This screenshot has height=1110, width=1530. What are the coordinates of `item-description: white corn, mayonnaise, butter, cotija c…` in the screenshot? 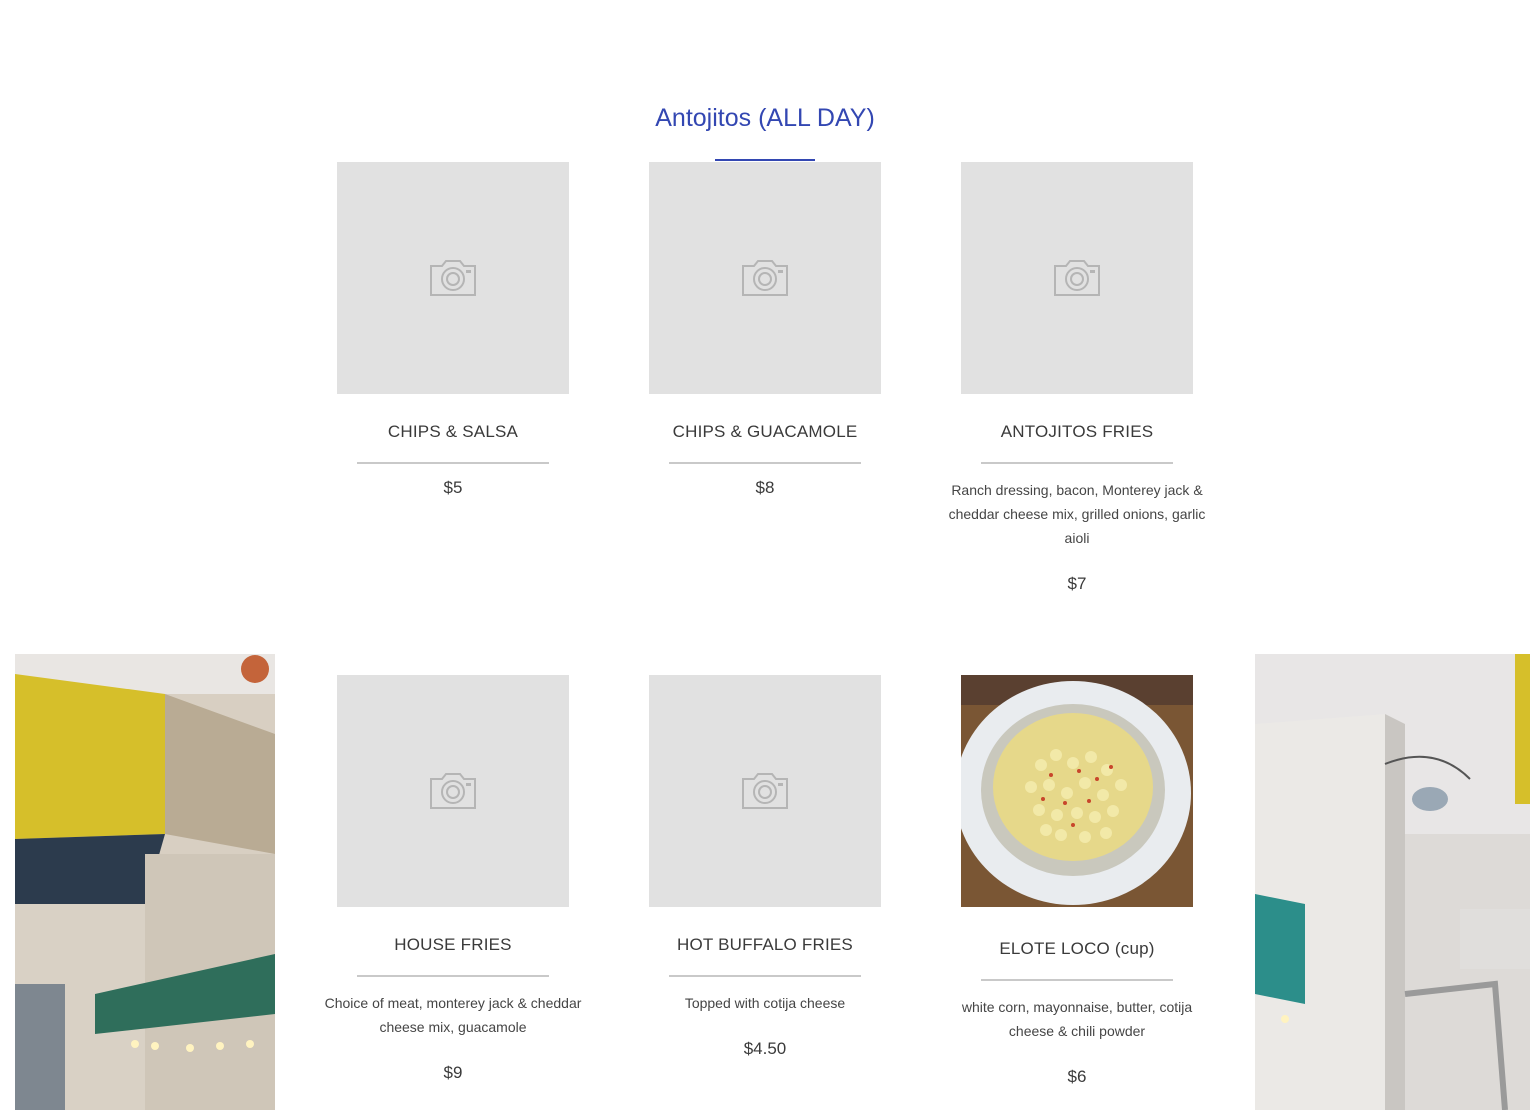 It's located at (1077, 1019).